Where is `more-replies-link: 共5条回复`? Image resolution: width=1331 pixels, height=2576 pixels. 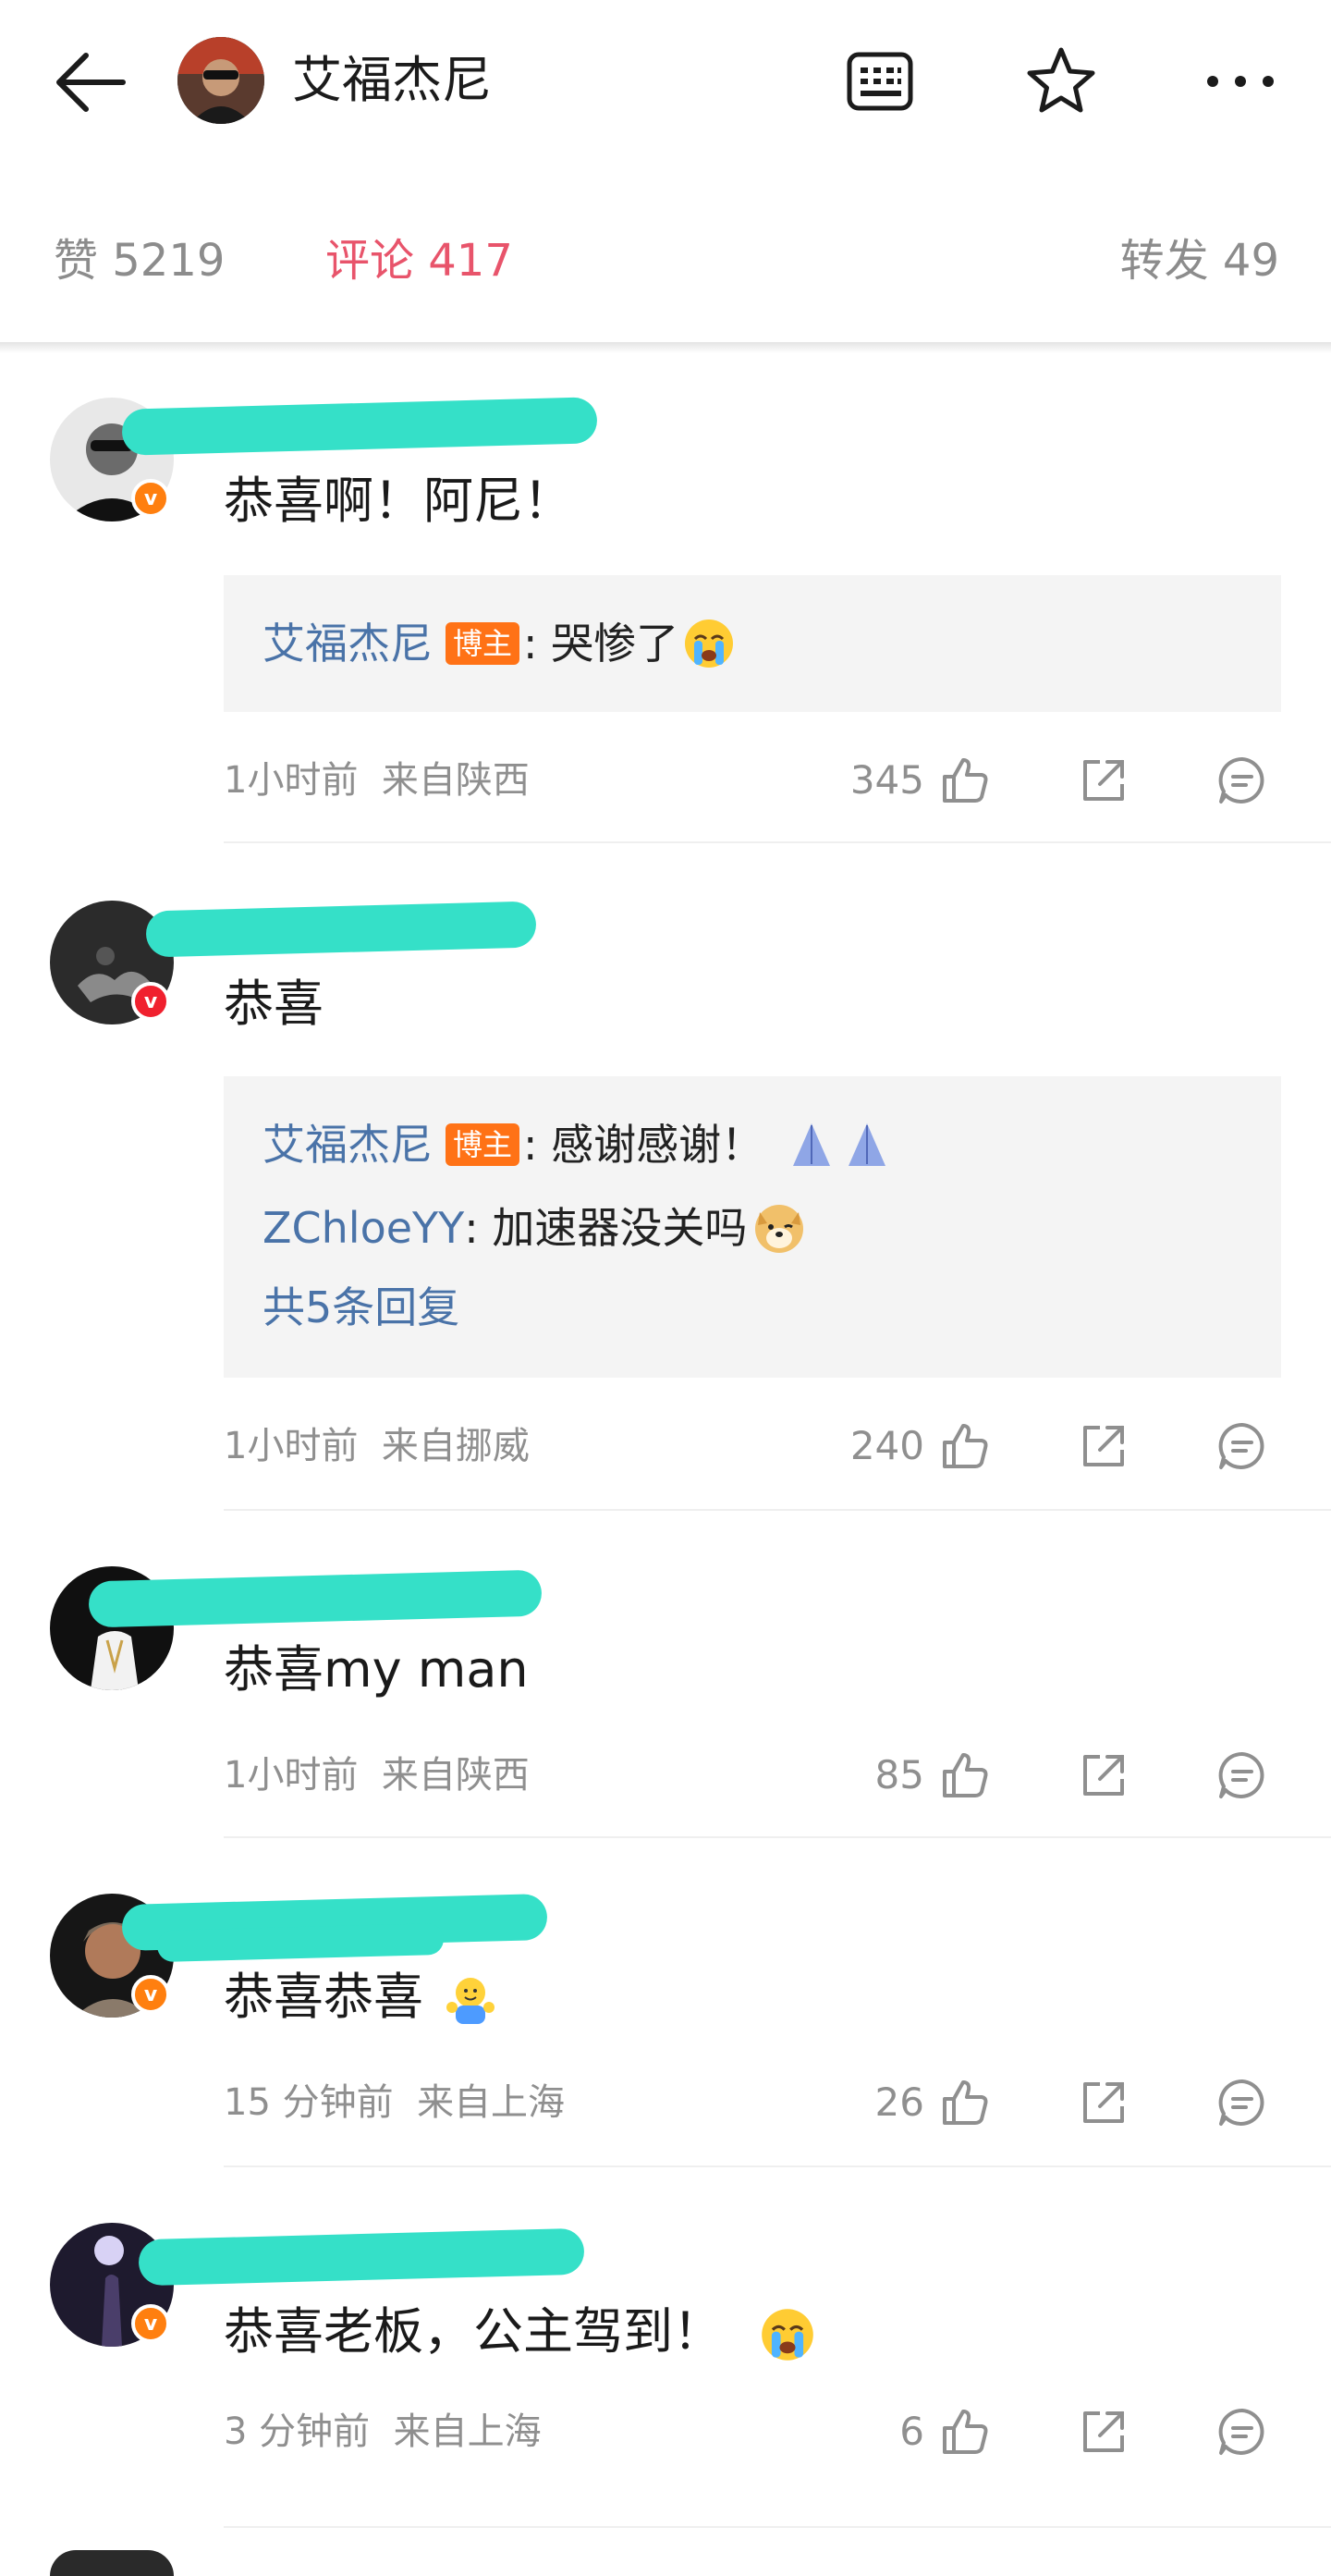 more-replies-link: 共5条回复 is located at coordinates (361, 1307).